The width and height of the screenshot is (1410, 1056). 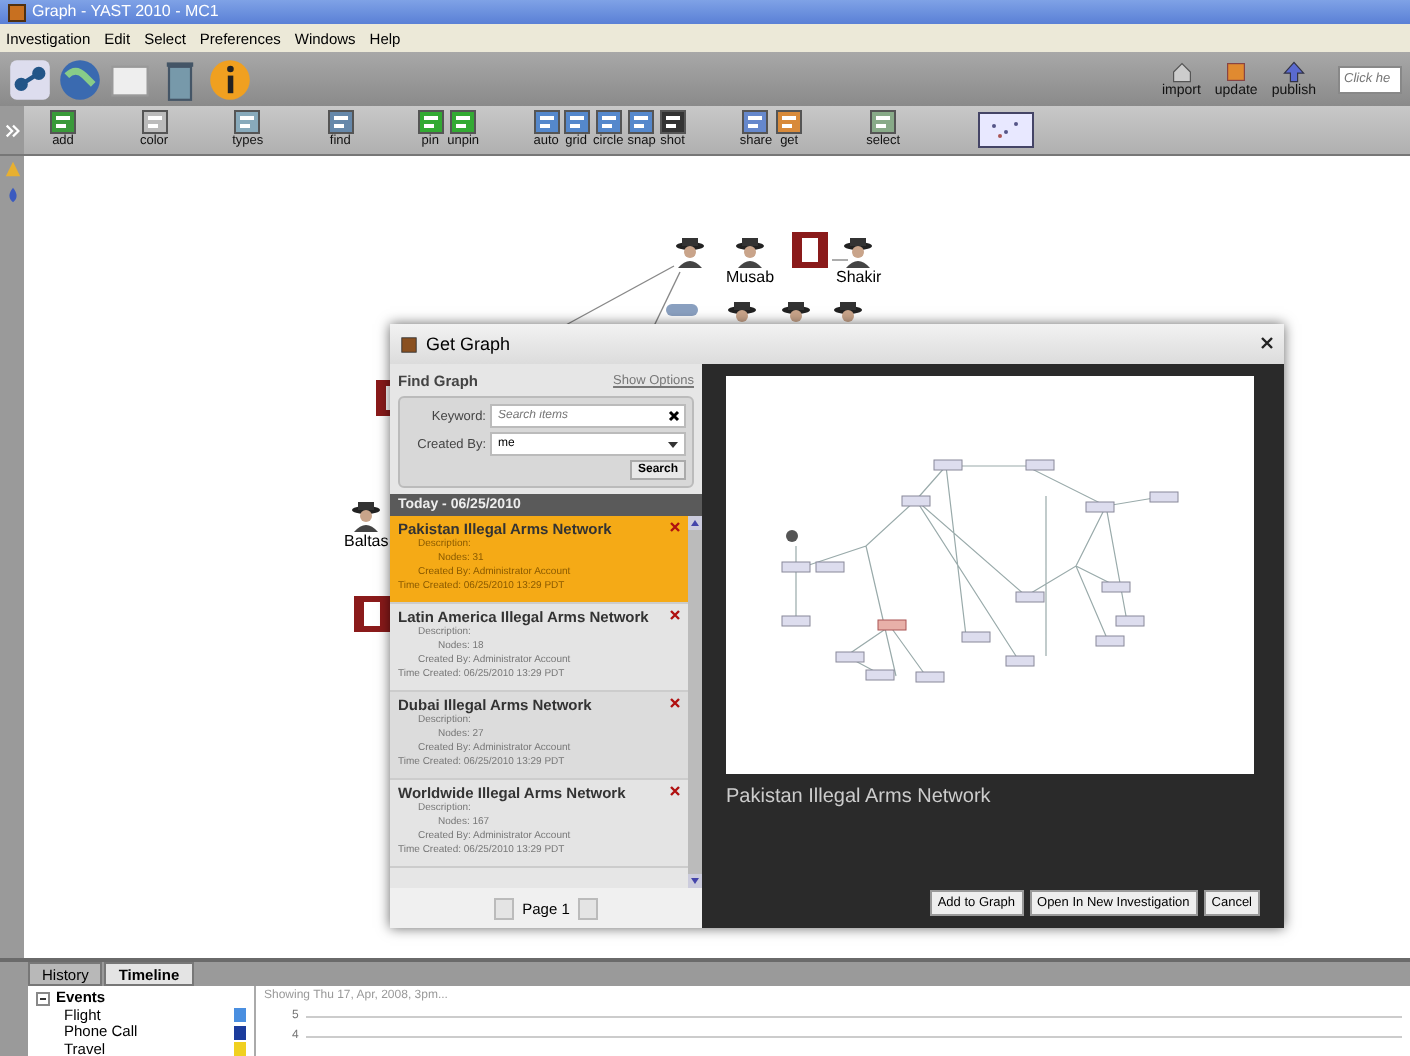 I want to click on scrollbar, so click(x=695, y=702).